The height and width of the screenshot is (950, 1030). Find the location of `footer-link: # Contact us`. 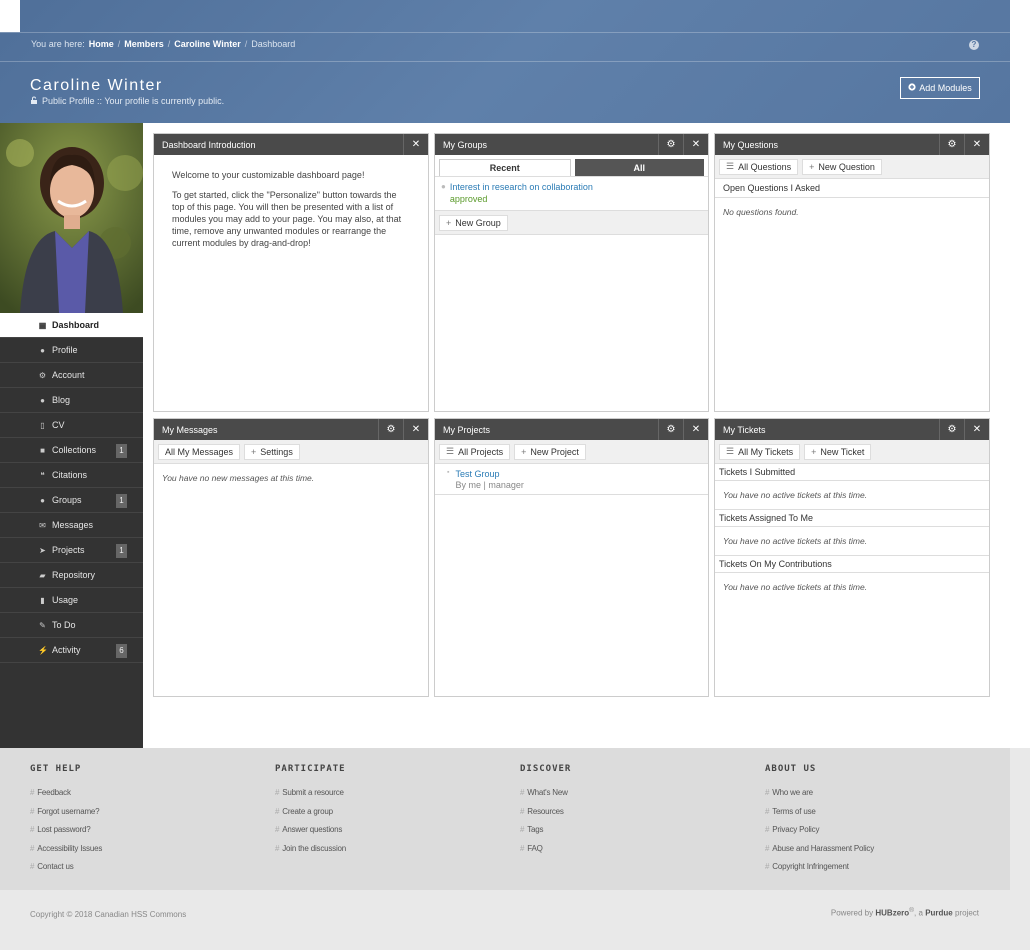

footer-link: # Contact us is located at coordinates (66, 871).